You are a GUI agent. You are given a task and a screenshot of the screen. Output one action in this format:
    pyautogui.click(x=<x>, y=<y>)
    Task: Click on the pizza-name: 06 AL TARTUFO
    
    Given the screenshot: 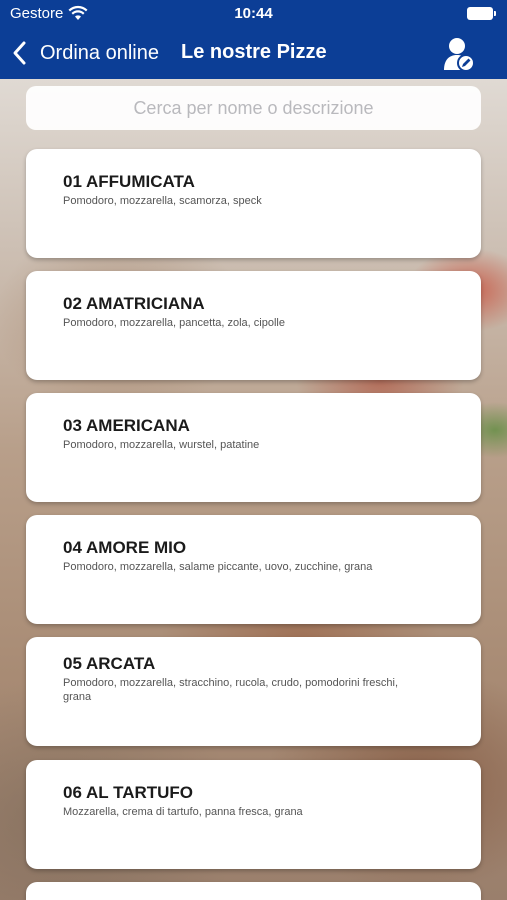 What is the action you would take?
    pyautogui.click(x=128, y=792)
    